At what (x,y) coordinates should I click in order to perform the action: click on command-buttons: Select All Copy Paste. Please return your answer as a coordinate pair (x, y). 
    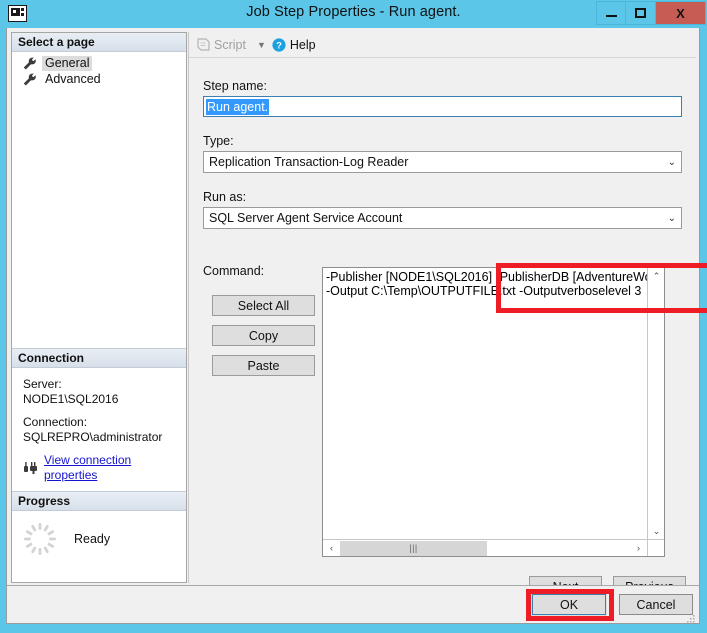
    Looking at the image, I should click on (263, 340).